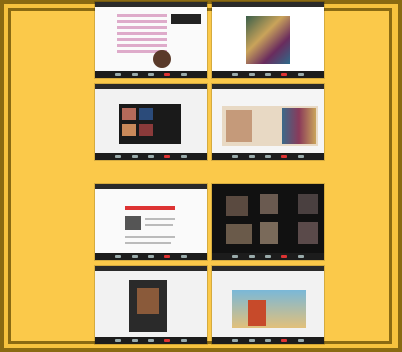 This screenshot has width=402, height=352. Describe the element at coordinates (299, 126) in the screenshot. I see `photo-grid` at that location.